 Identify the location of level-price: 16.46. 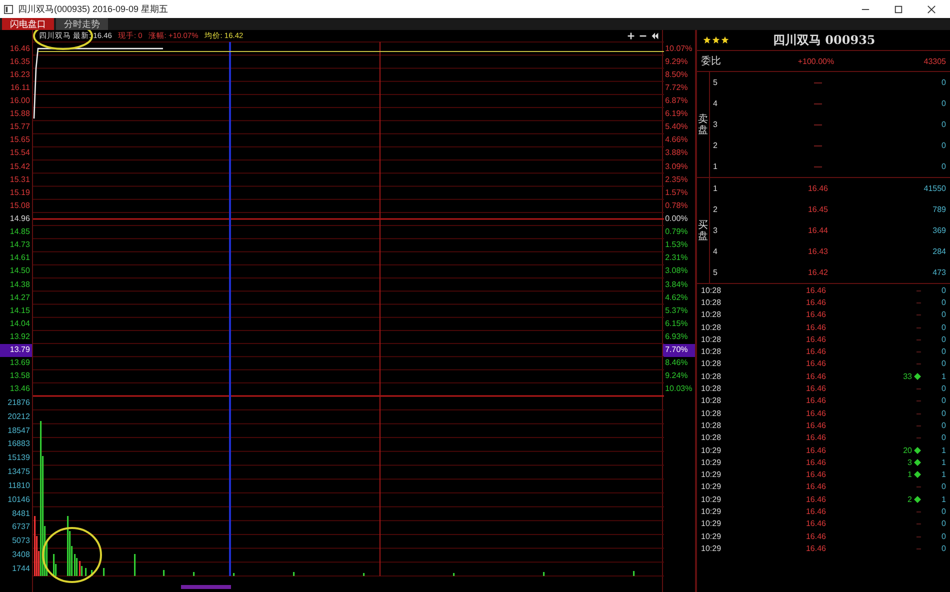
(818, 188).